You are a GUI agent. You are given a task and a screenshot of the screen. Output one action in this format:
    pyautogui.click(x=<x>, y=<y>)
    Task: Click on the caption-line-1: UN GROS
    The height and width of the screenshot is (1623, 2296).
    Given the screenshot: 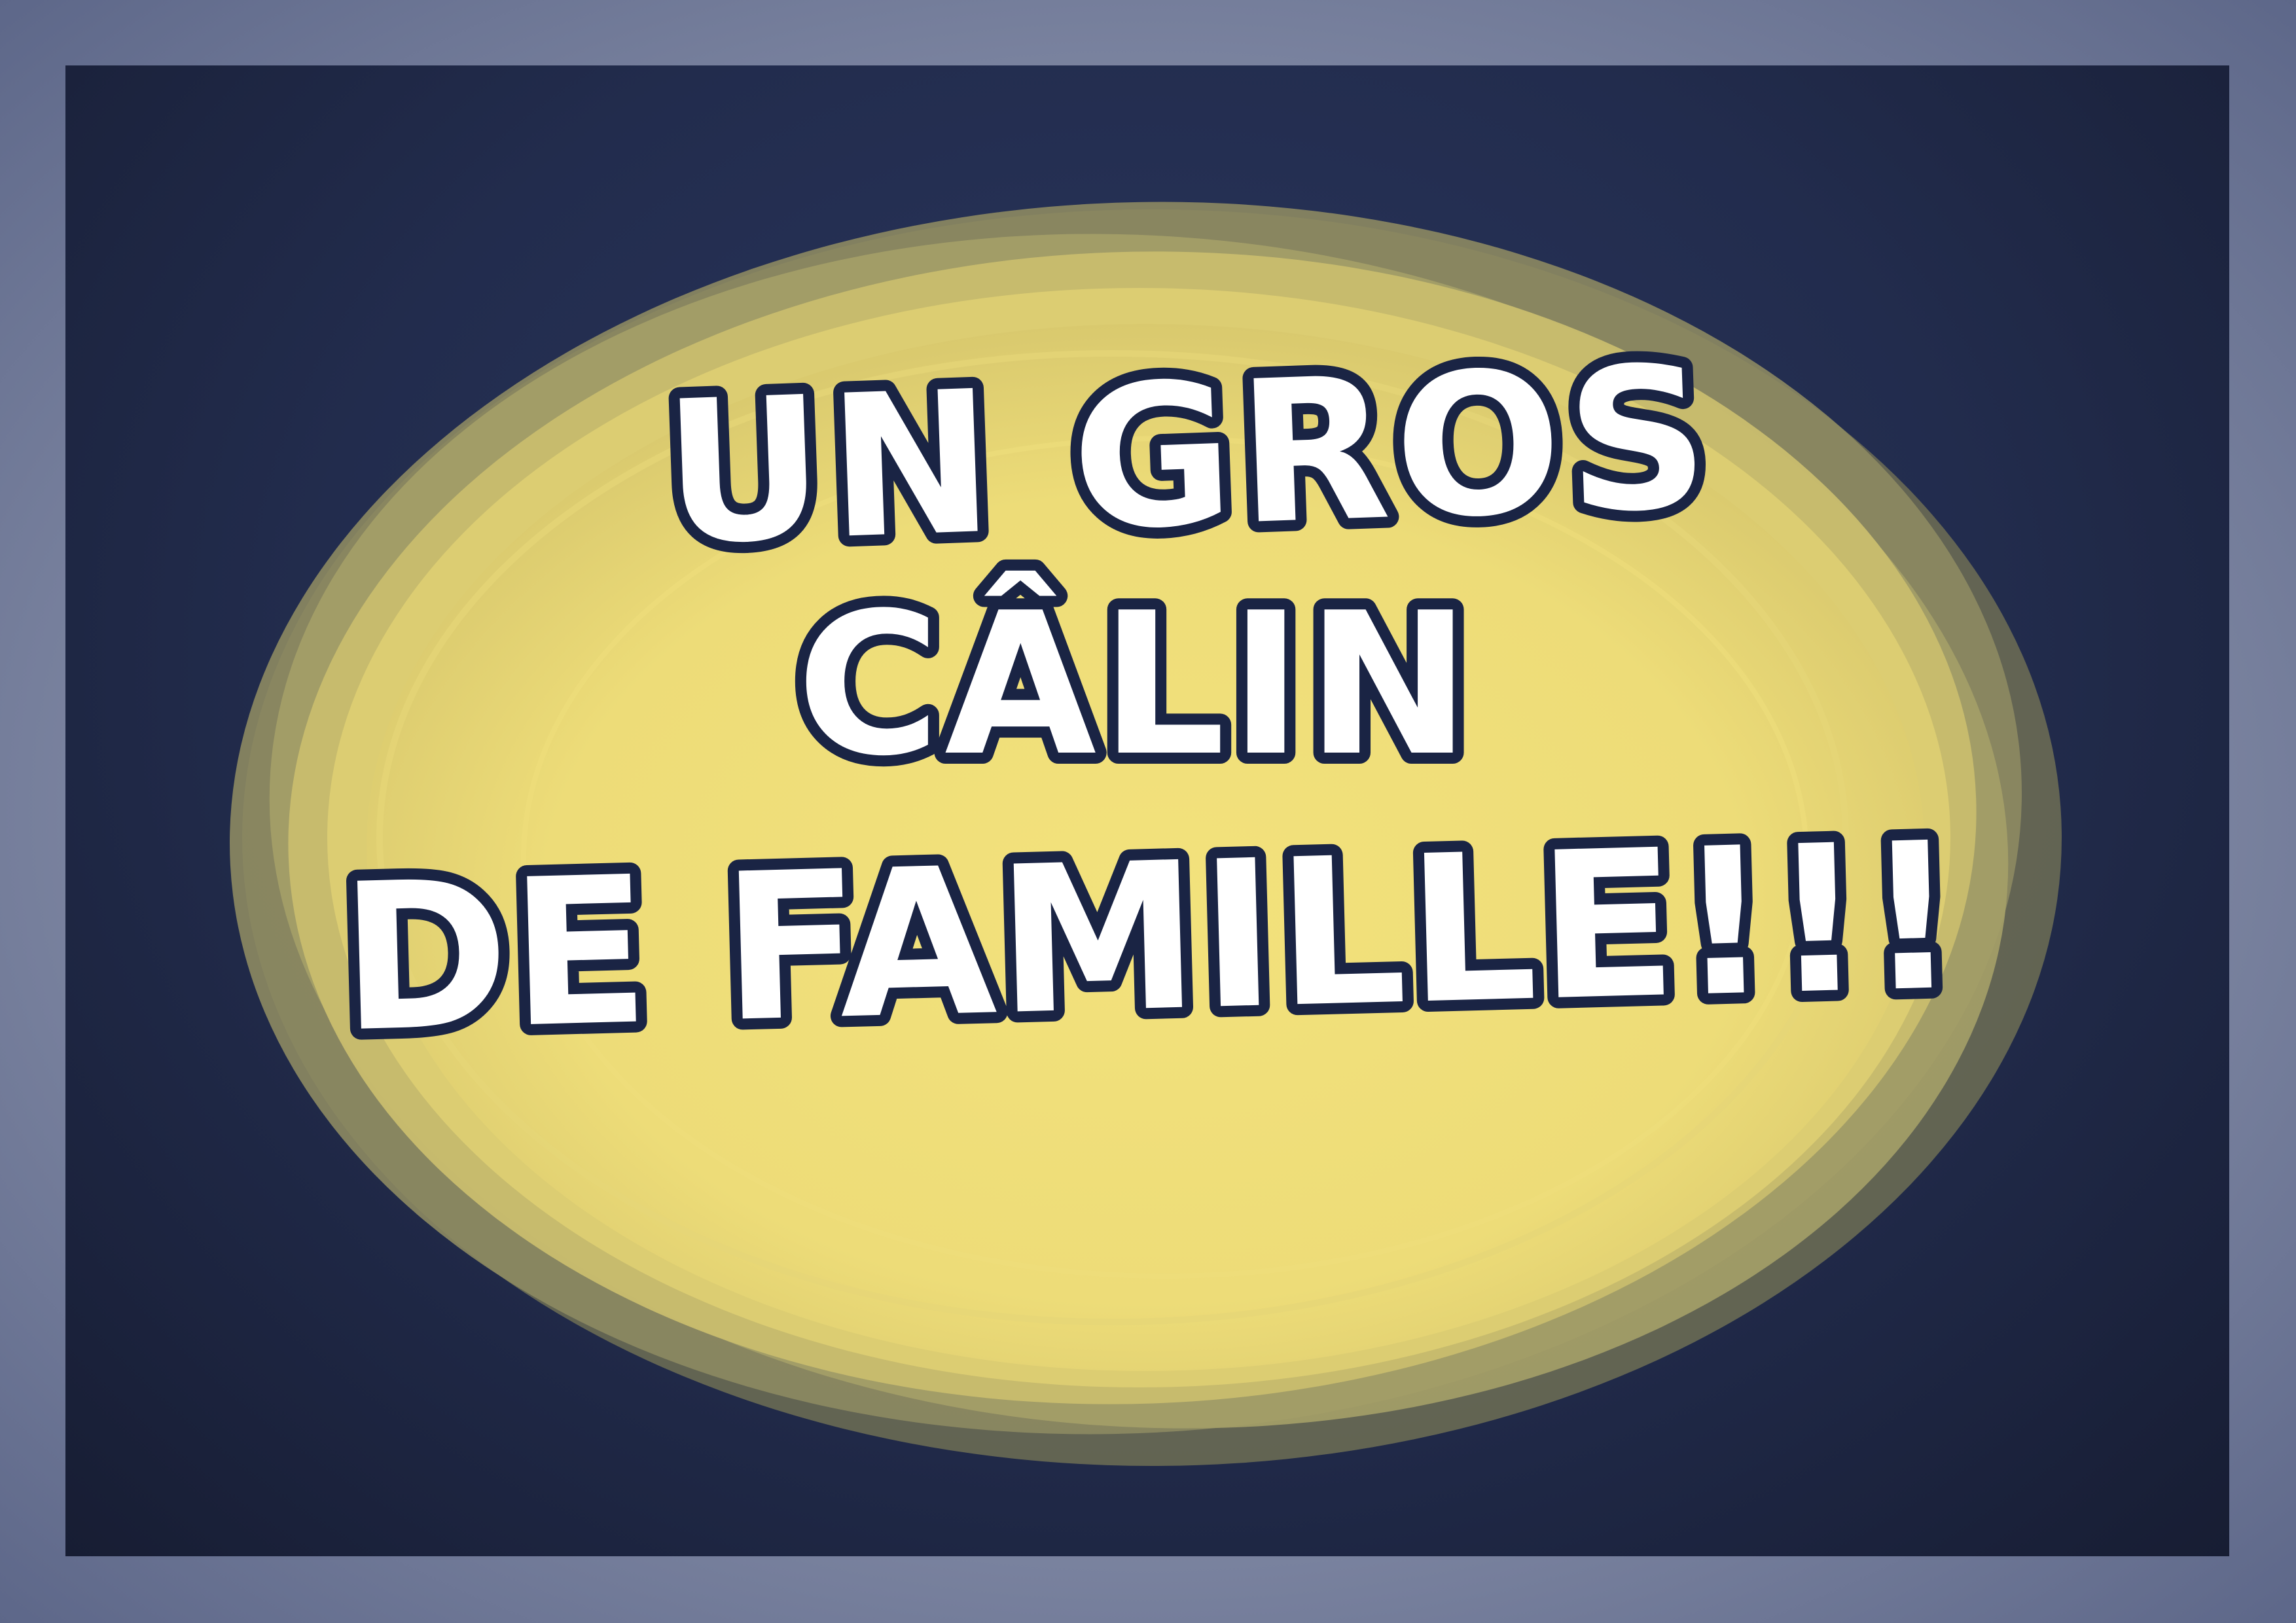 What is the action you would take?
    pyautogui.click(x=1188, y=456)
    